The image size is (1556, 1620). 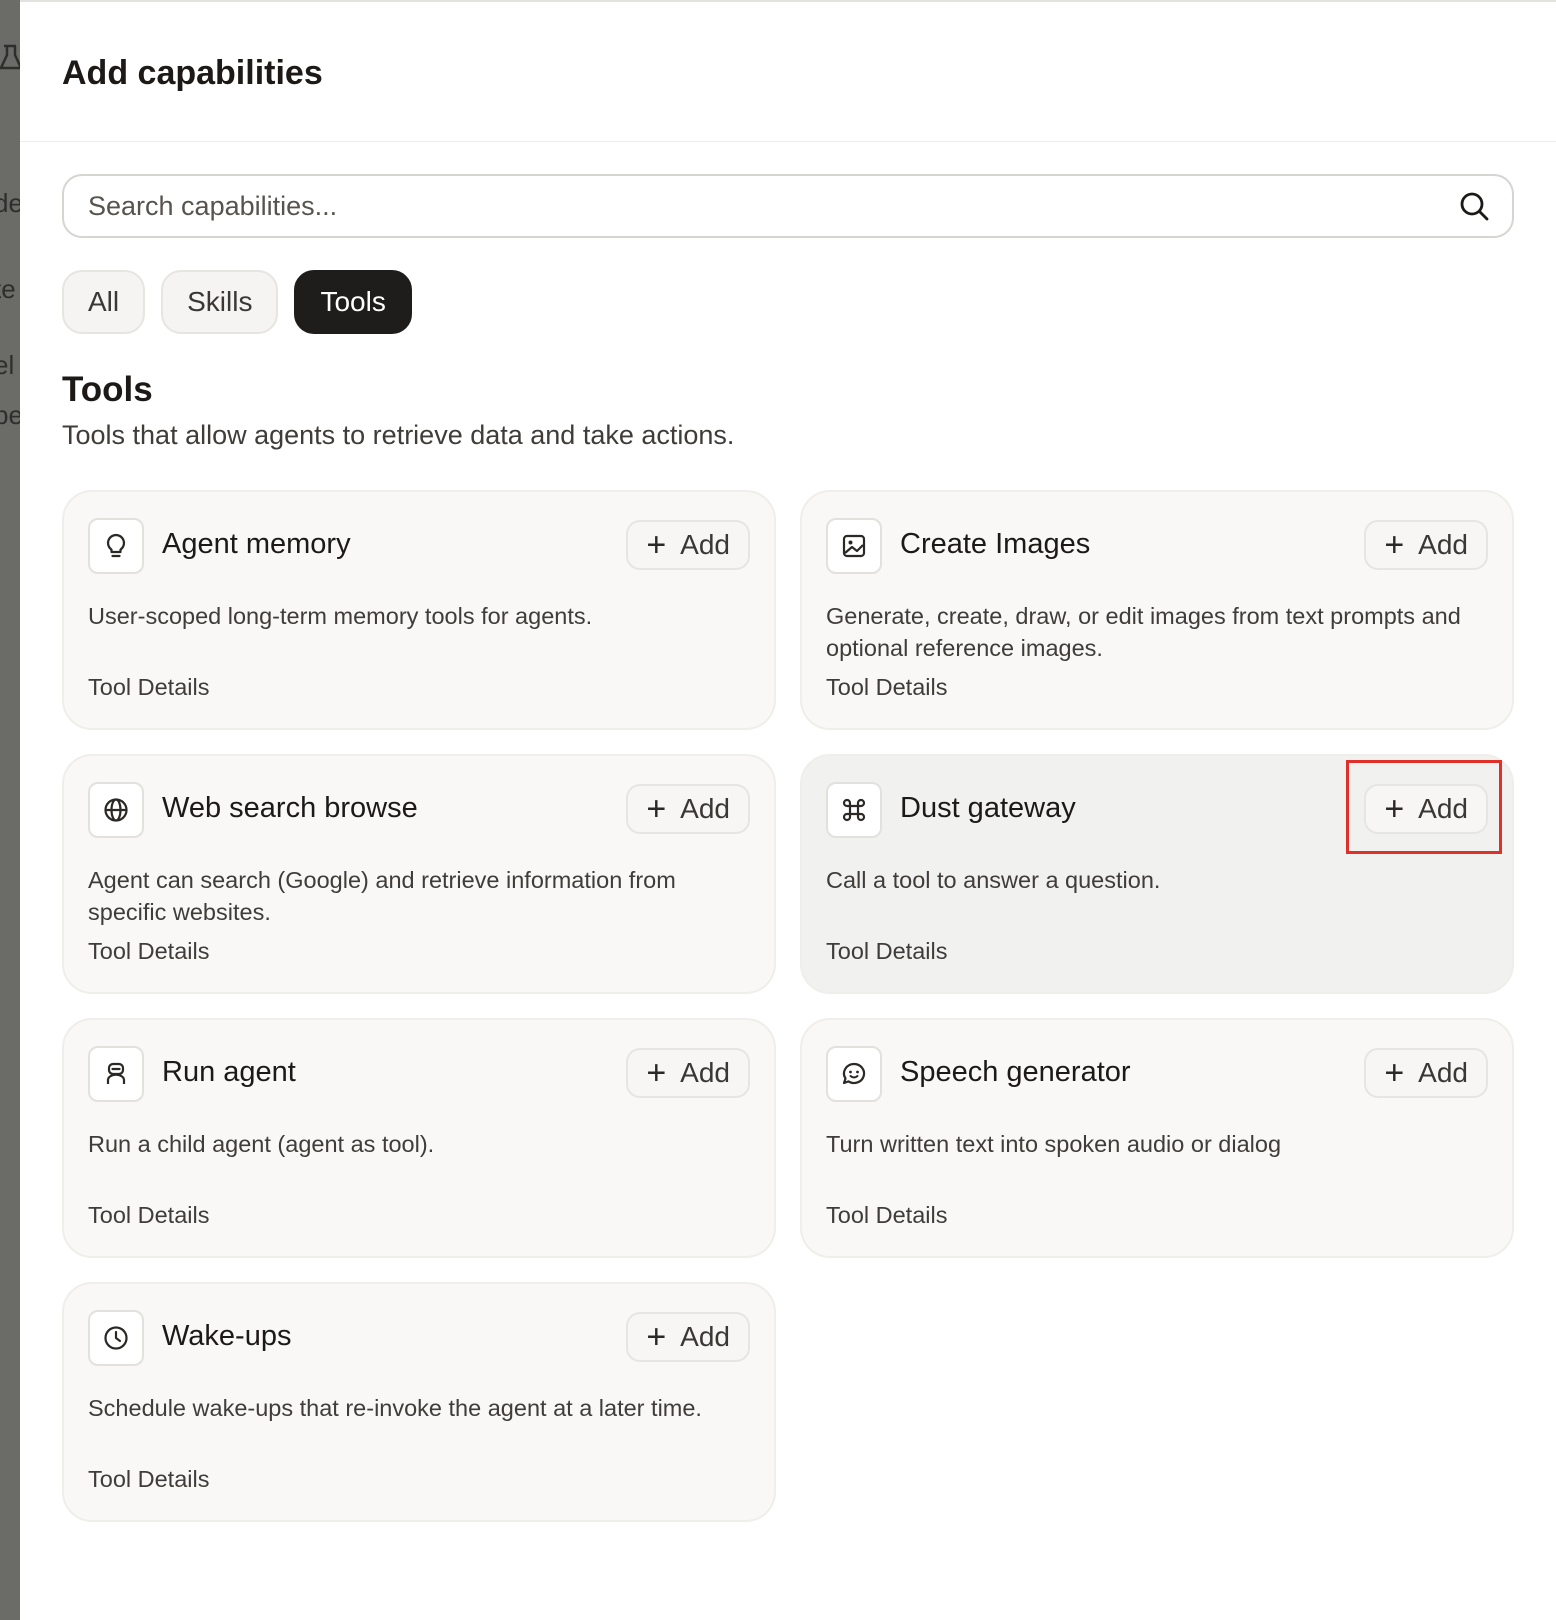 What do you see at coordinates (11, 810) in the screenshot?
I see `background-app: de te el pe` at bounding box center [11, 810].